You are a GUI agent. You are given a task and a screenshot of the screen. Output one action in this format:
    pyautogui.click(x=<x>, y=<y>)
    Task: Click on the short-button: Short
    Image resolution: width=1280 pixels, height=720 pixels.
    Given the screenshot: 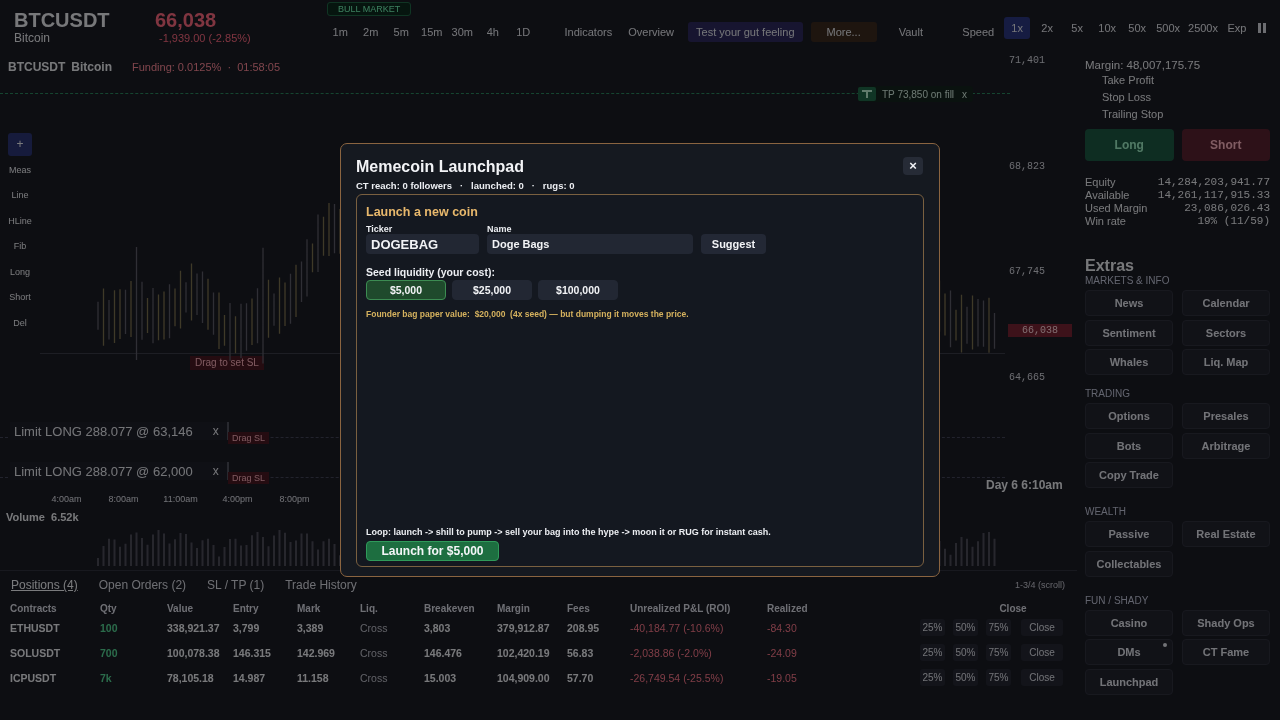 What is the action you would take?
    pyautogui.click(x=1225, y=145)
    